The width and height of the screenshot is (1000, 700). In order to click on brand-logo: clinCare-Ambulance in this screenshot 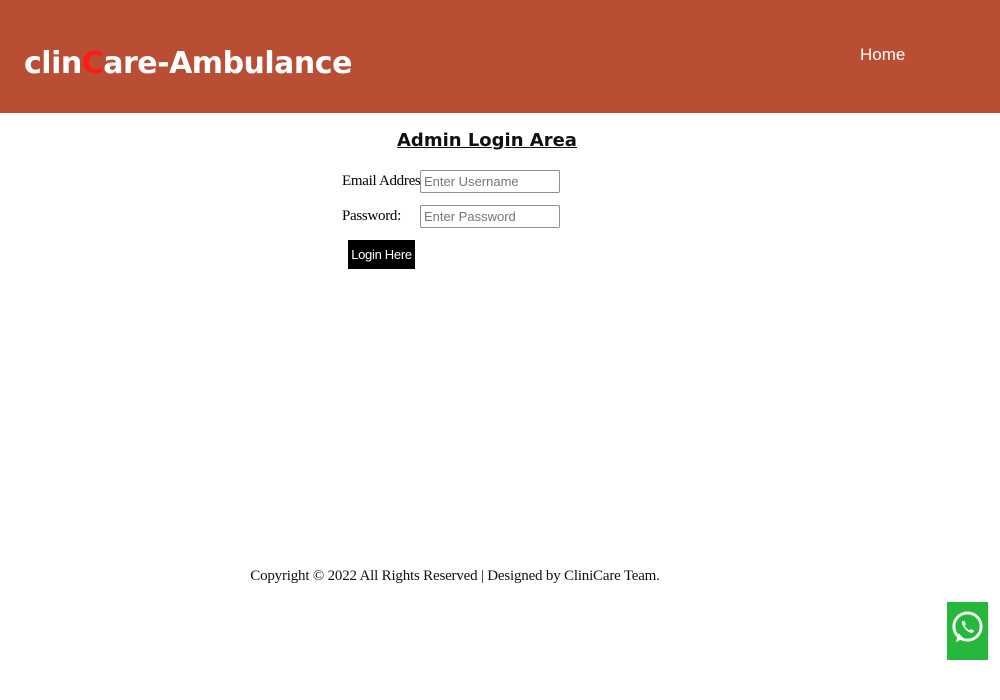, I will do `click(188, 64)`.